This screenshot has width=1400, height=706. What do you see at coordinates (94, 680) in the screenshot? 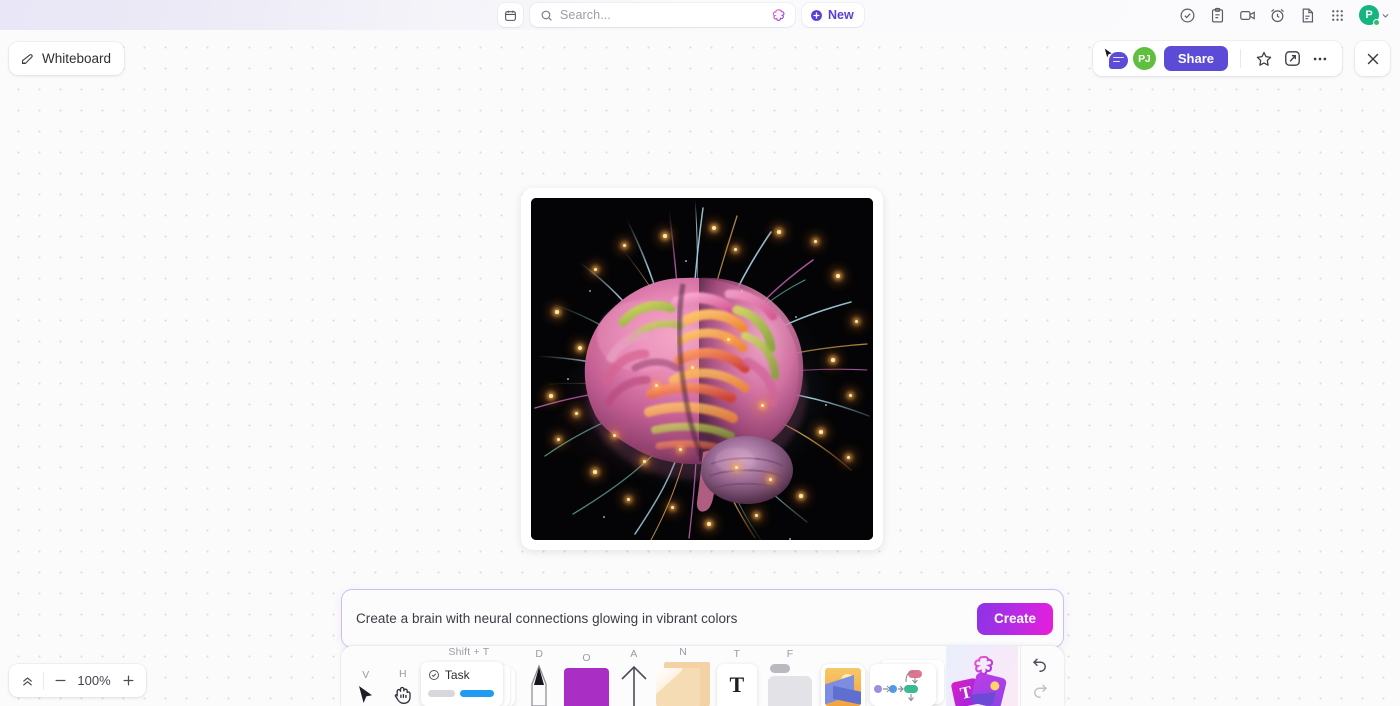
I see `zoom-level: 100%` at bounding box center [94, 680].